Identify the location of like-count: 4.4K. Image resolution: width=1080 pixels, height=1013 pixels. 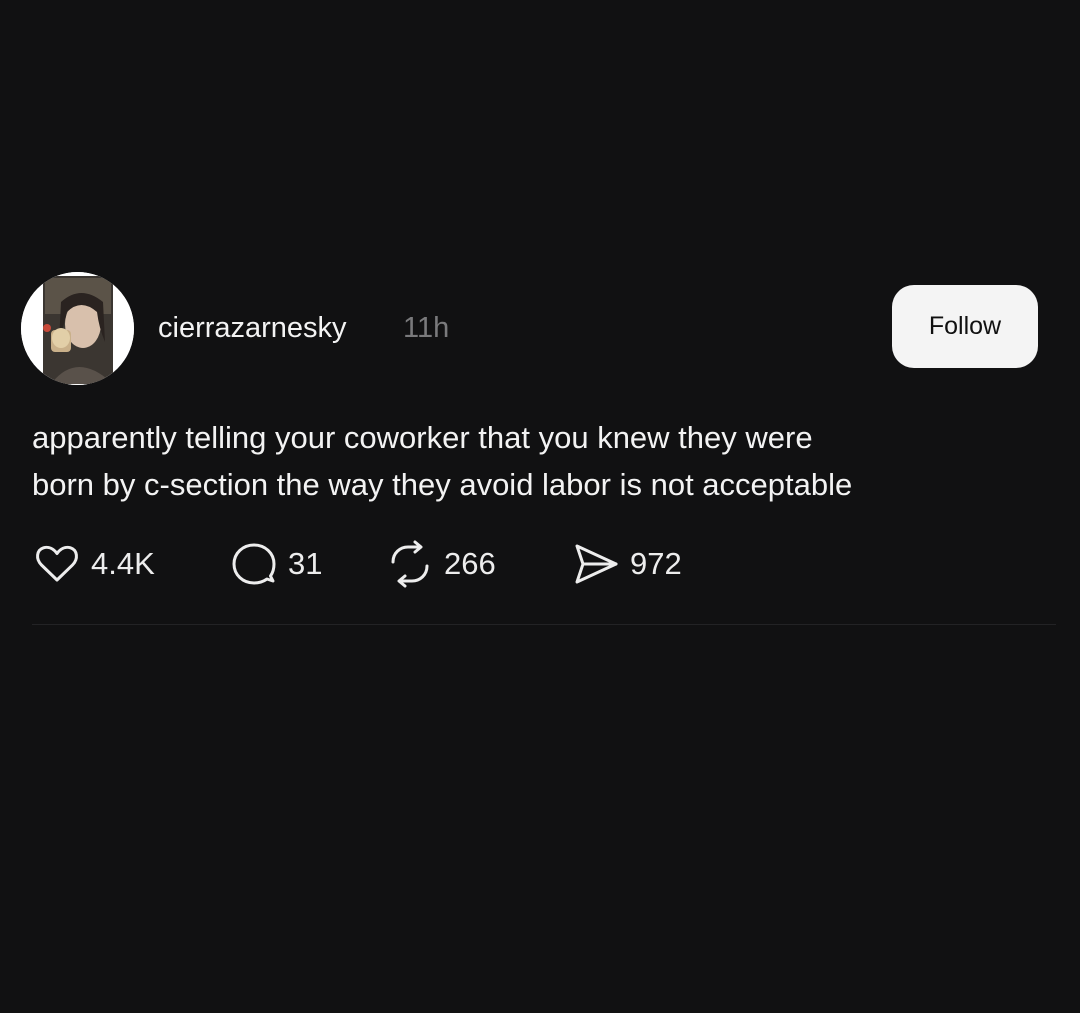
(123, 563).